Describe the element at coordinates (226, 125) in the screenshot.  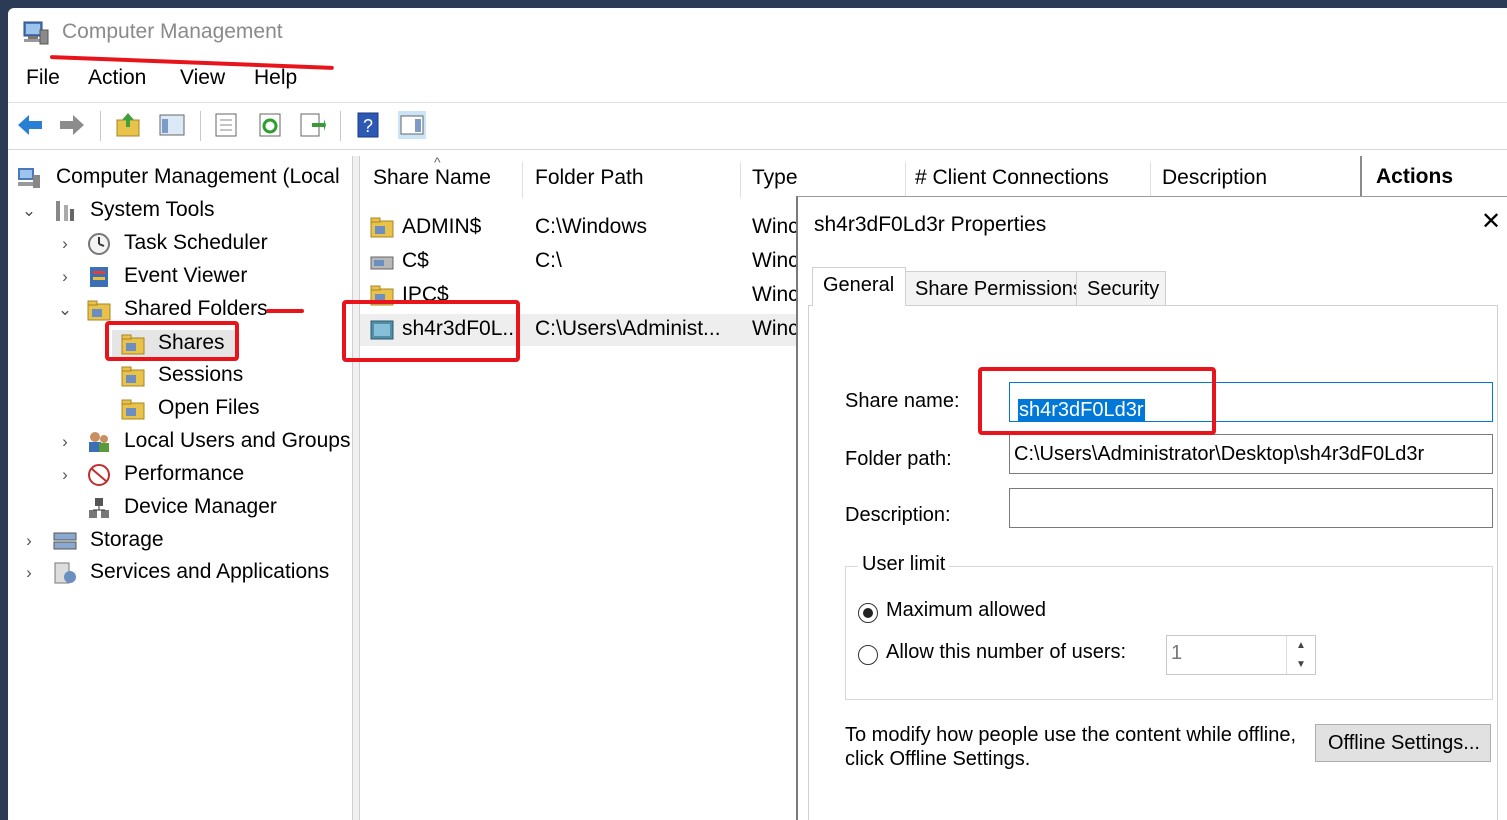
I see `properties-icon` at that location.